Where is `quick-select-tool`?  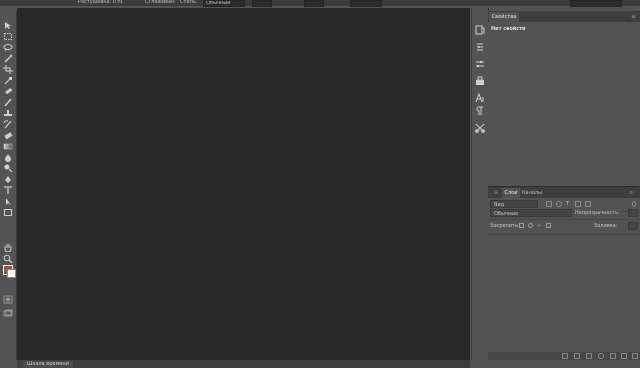 quick-select-tool is located at coordinates (8, 58).